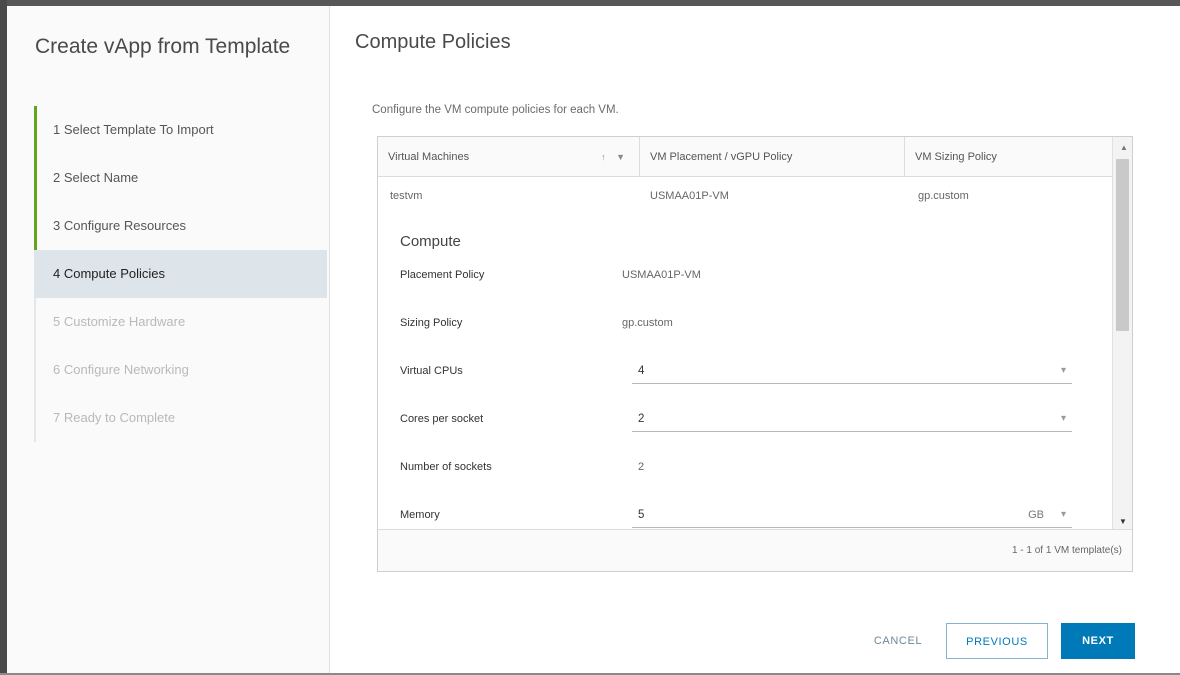 The image size is (1180, 675). I want to click on cores-per-socket-label: Cores per socket, so click(442, 419).